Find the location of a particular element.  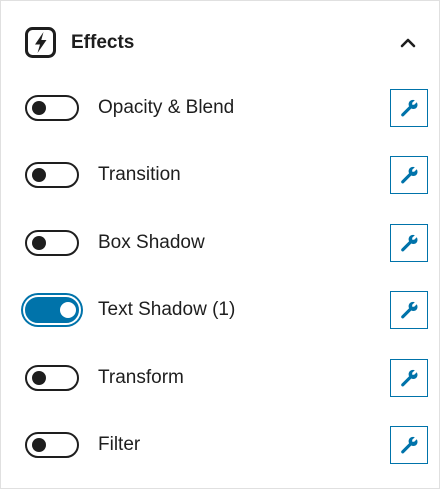

lightning-bolt-icon is located at coordinates (40, 42).